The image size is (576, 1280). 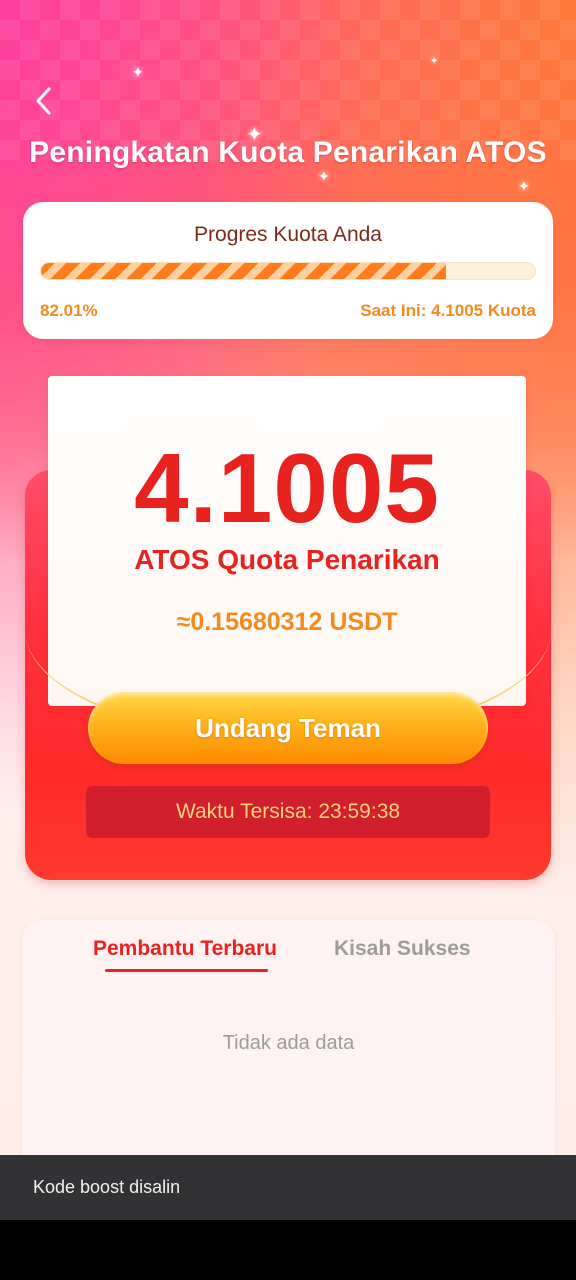 What do you see at coordinates (244, 271) in the screenshot?
I see `progress-bar-fill` at bounding box center [244, 271].